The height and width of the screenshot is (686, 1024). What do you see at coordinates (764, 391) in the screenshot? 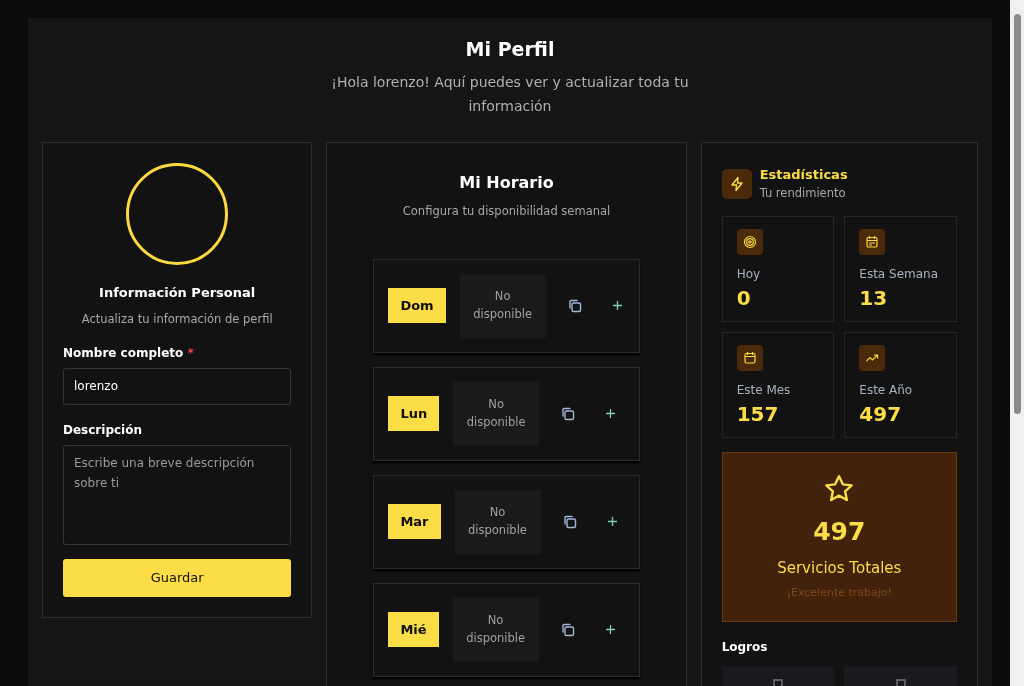
I see `stat-label: Este Mes` at bounding box center [764, 391].